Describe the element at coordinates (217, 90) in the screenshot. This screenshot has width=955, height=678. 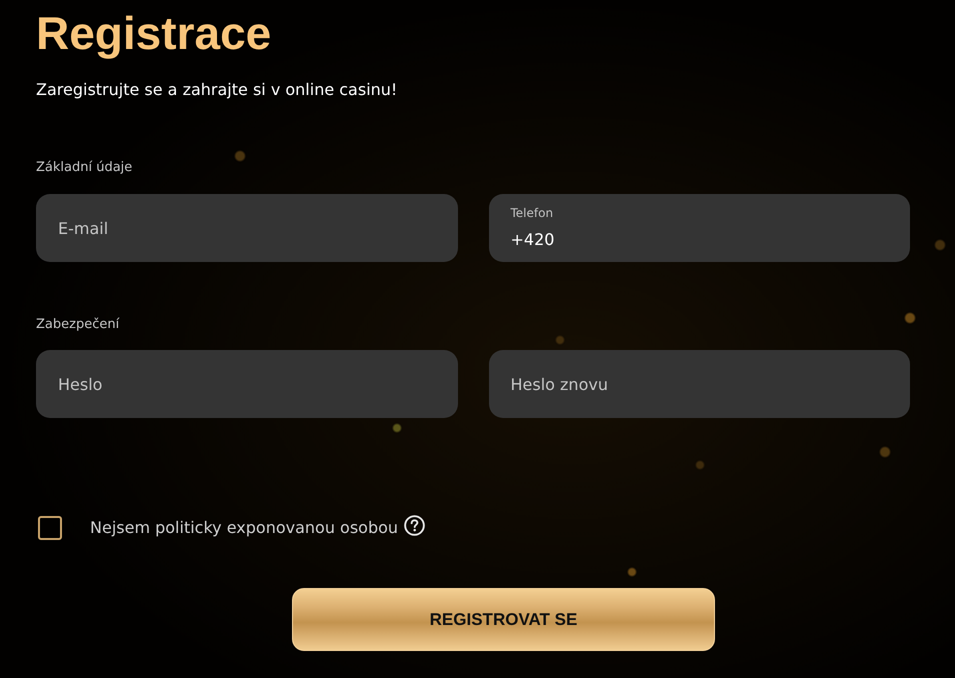
I see `page-subtitle: Zaregistrujte se a zahrajte si v online casinu!` at that location.